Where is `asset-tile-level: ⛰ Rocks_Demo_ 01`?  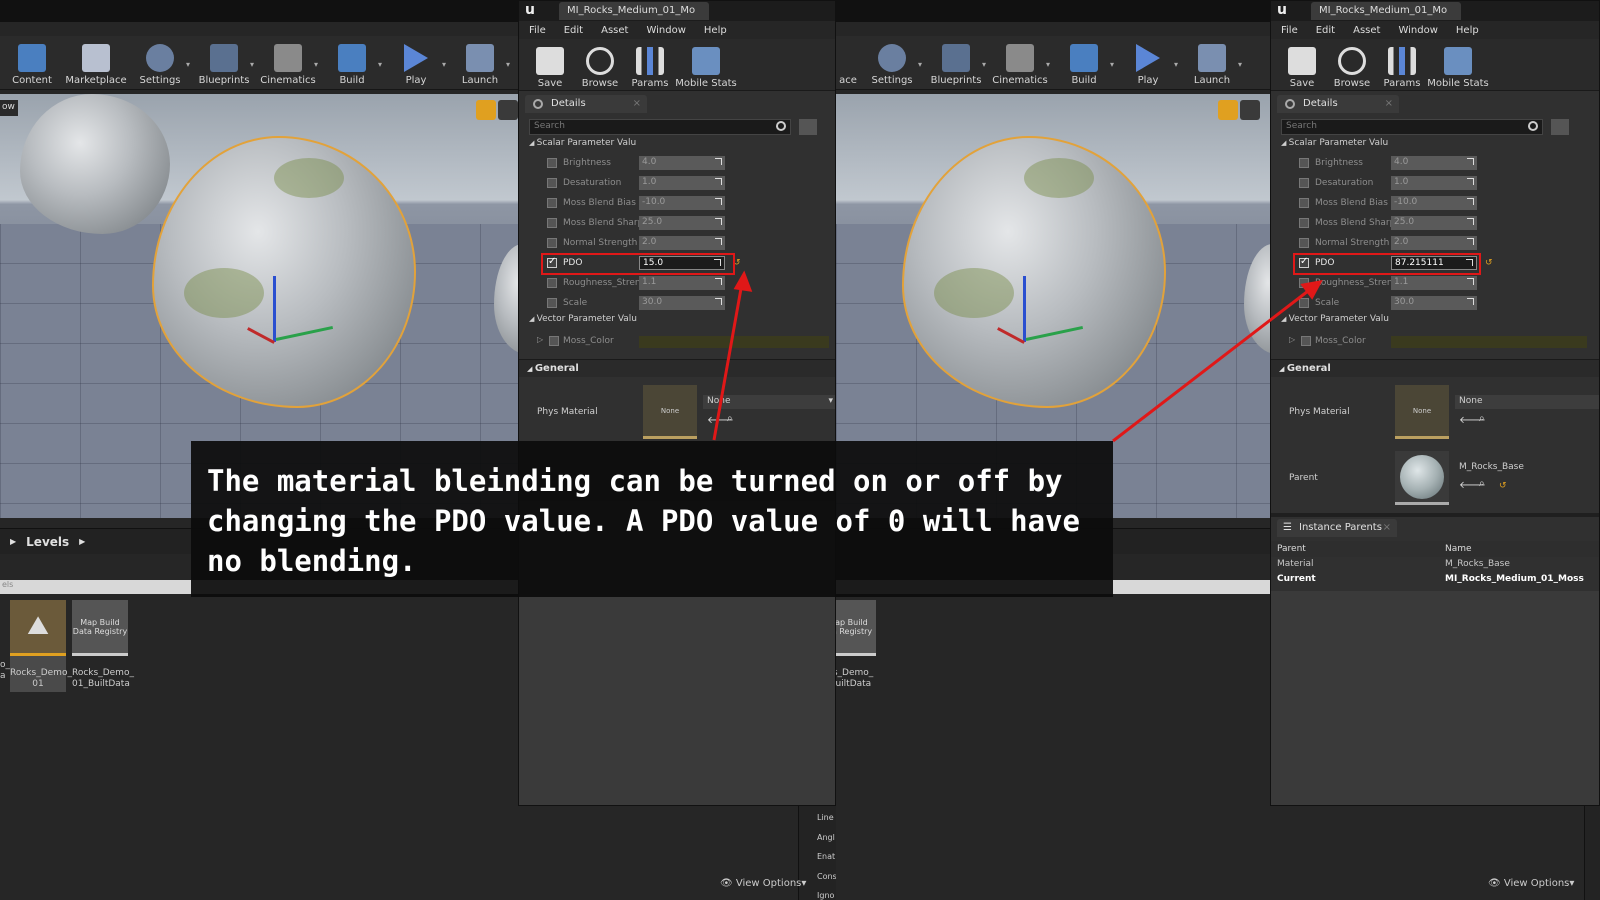
asset-tile-level: ⛰ Rocks_Demo_ 01 is located at coordinates (41, 646).